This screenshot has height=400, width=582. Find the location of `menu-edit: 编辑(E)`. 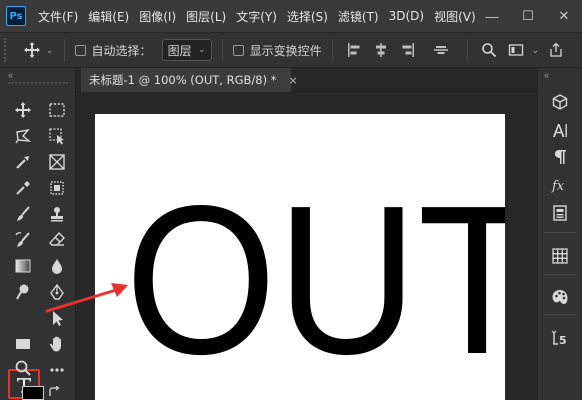

menu-edit: 编辑(E) is located at coordinates (108, 16).